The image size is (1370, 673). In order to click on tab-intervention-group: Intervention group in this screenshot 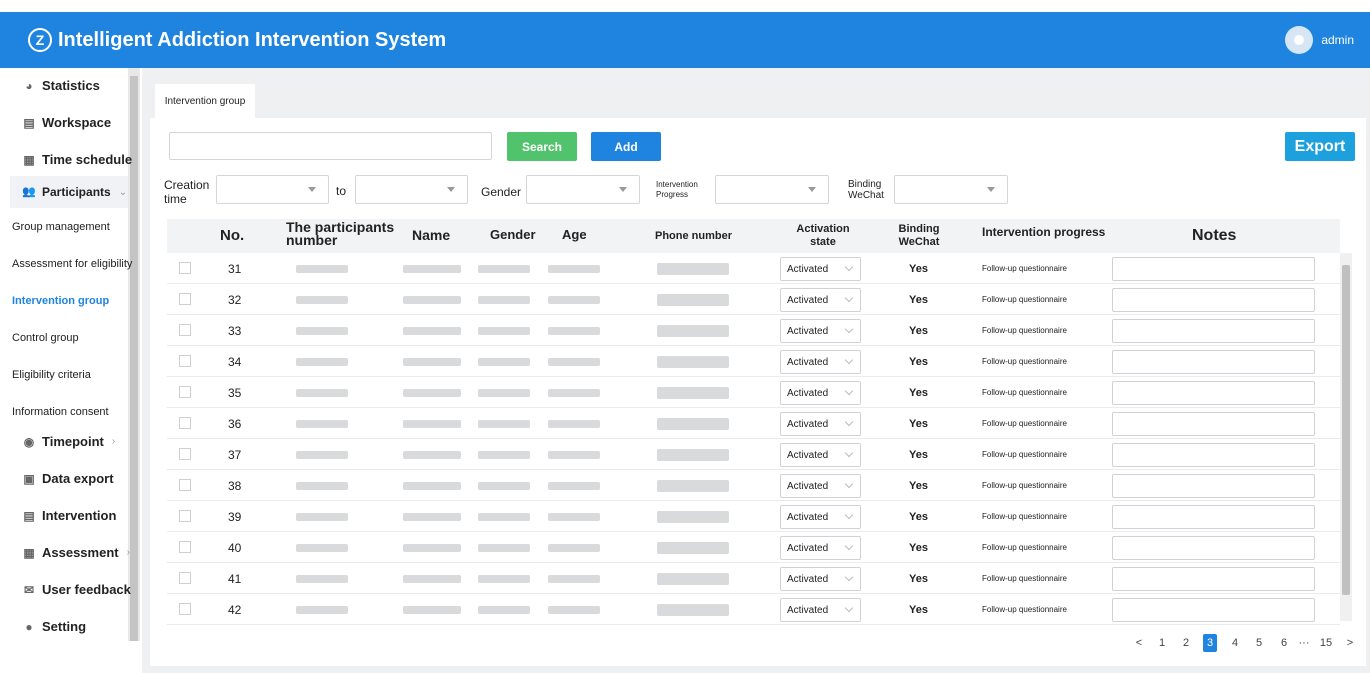, I will do `click(205, 101)`.